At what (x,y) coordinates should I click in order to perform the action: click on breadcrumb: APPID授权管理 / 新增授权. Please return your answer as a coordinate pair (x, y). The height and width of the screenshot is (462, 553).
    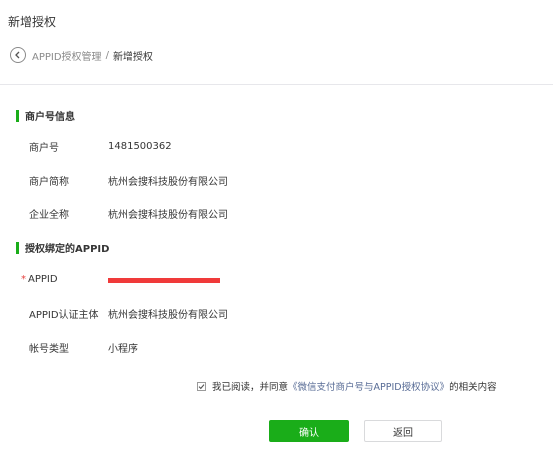
    Looking at the image, I should click on (81, 55).